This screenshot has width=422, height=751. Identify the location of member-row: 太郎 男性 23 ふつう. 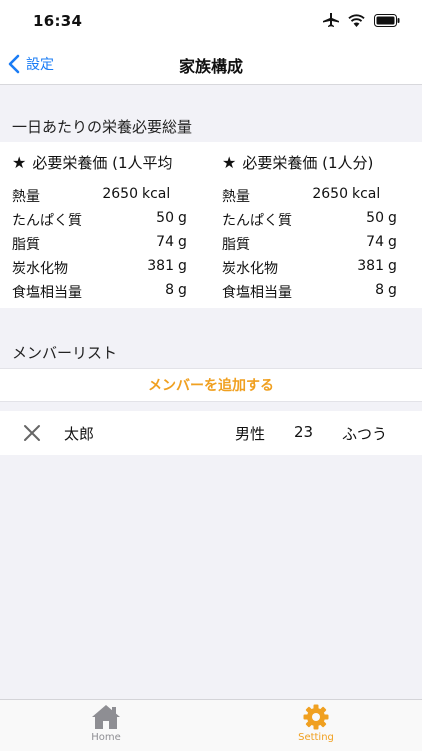
(211, 433).